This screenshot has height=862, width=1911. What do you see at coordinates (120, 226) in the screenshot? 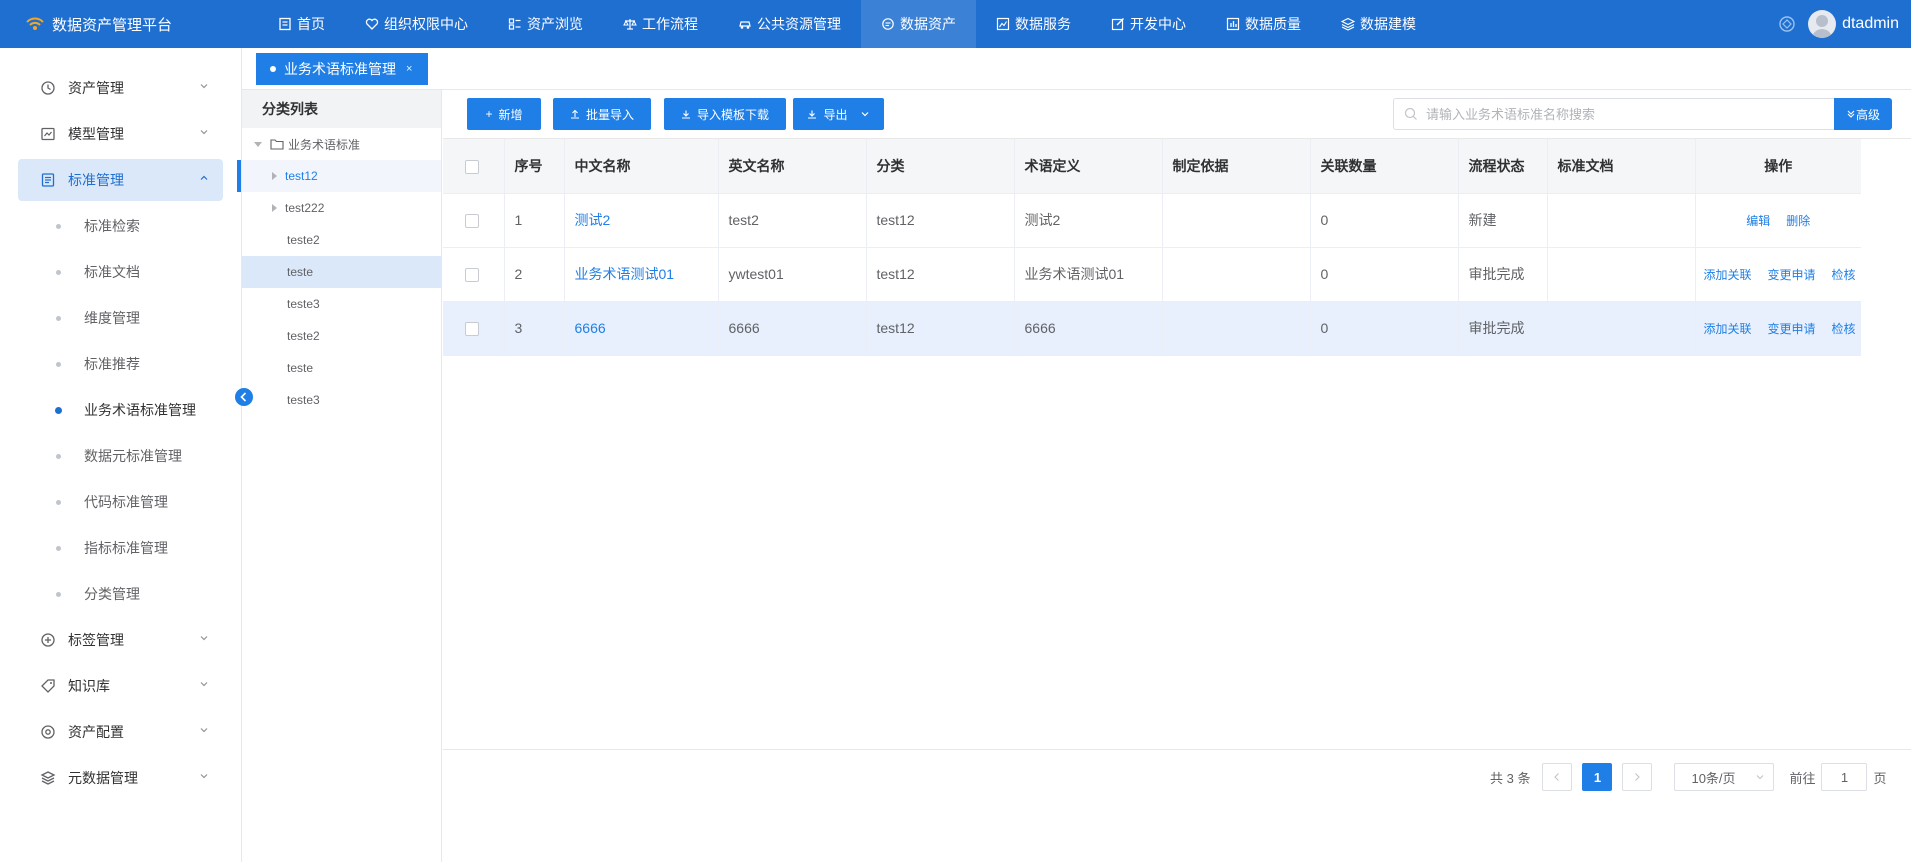
I see `sidebar-subitem-standard-search: 标准检索` at bounding box center [120, 226].